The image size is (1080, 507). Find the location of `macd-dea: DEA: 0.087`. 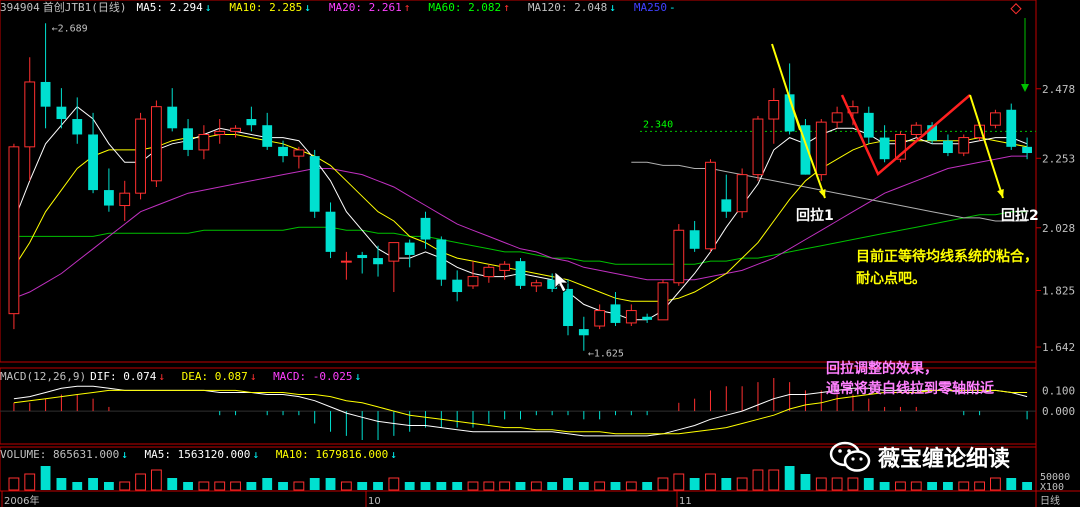

macd-dea: DEA: 0.087 is located at coordinates (214, 376).